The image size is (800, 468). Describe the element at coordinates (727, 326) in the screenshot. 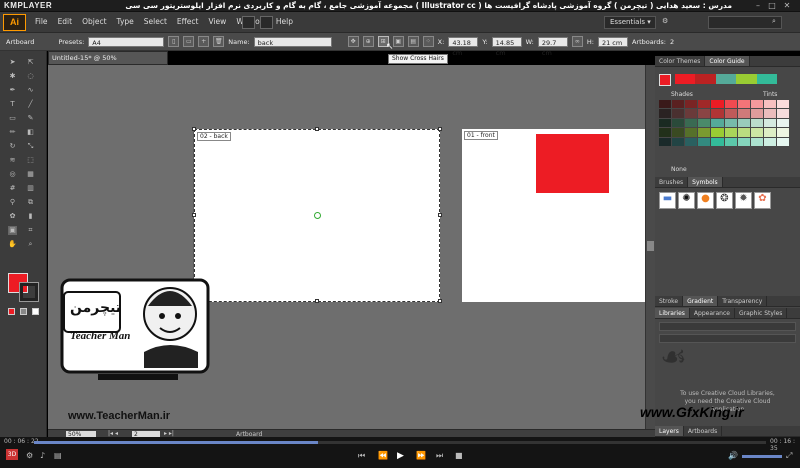

I see `library-select` at that location.